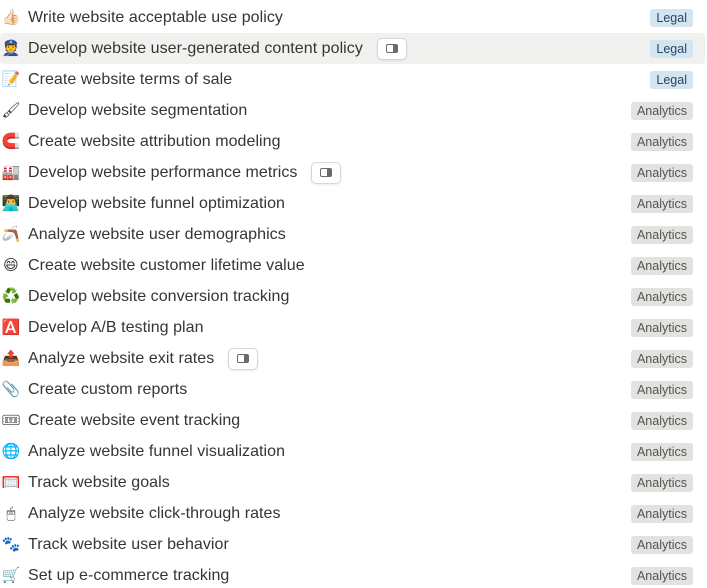 This screenshot has width=707, height=588. I want to click on paw-prints-icon: 🐾, so click(11, 544).